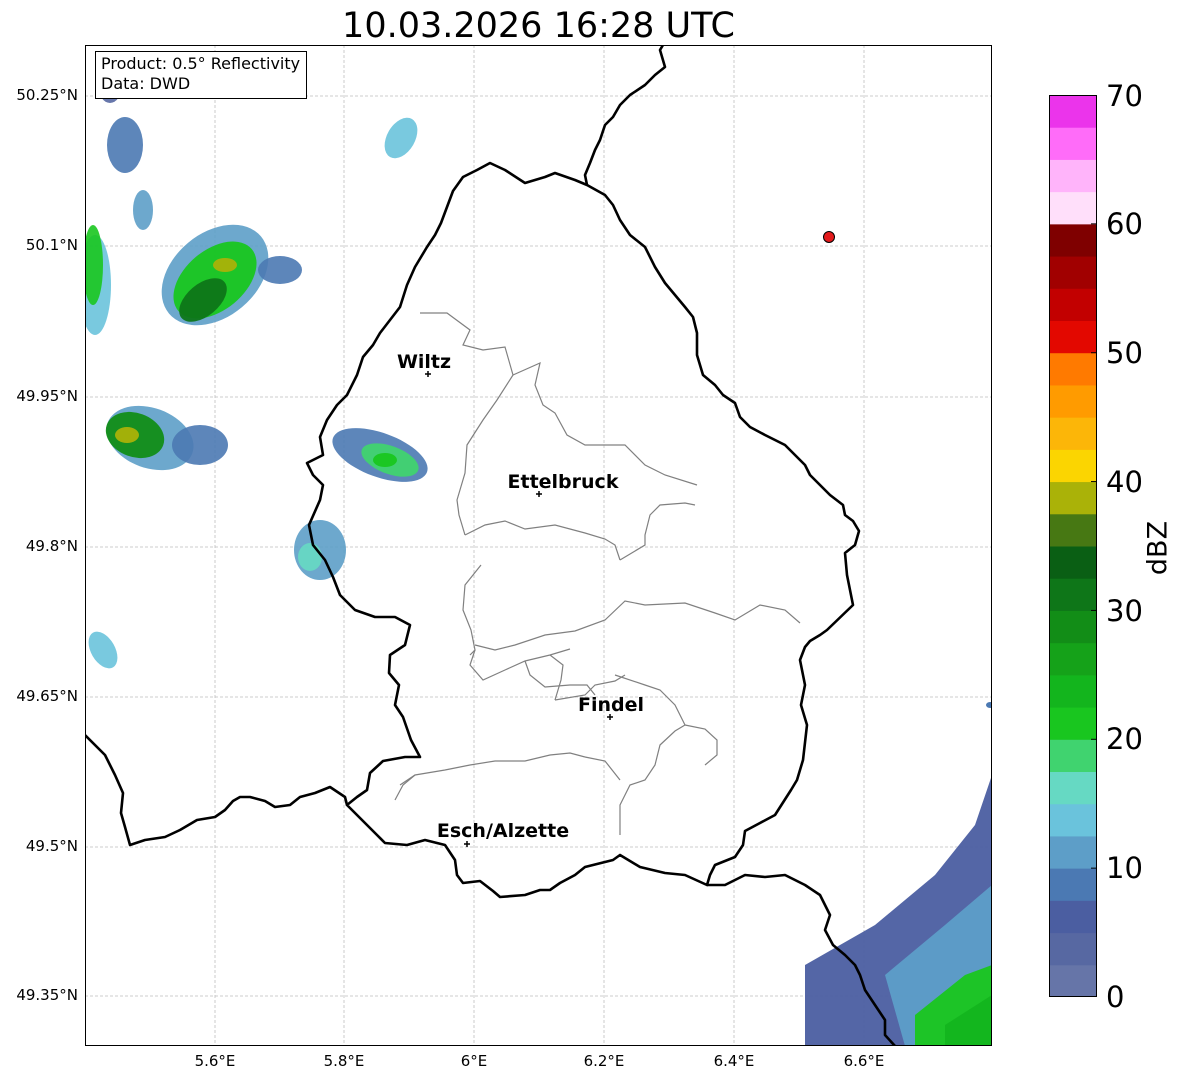 This screenshot has width=1184, height=1081. What do you see at coordinates (51, 546) in the screenshot?
I see `lat-tick-label: 49.8°N` at bounding box center [51, 546].